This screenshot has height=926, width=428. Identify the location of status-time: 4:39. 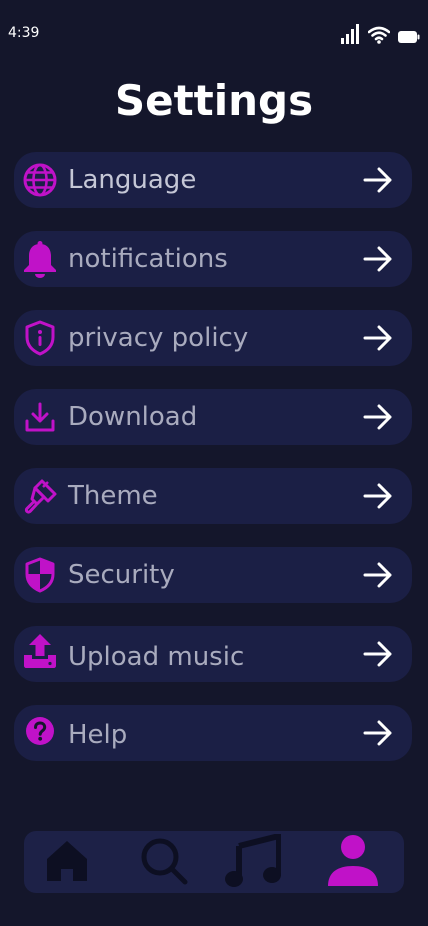
(24, 33).